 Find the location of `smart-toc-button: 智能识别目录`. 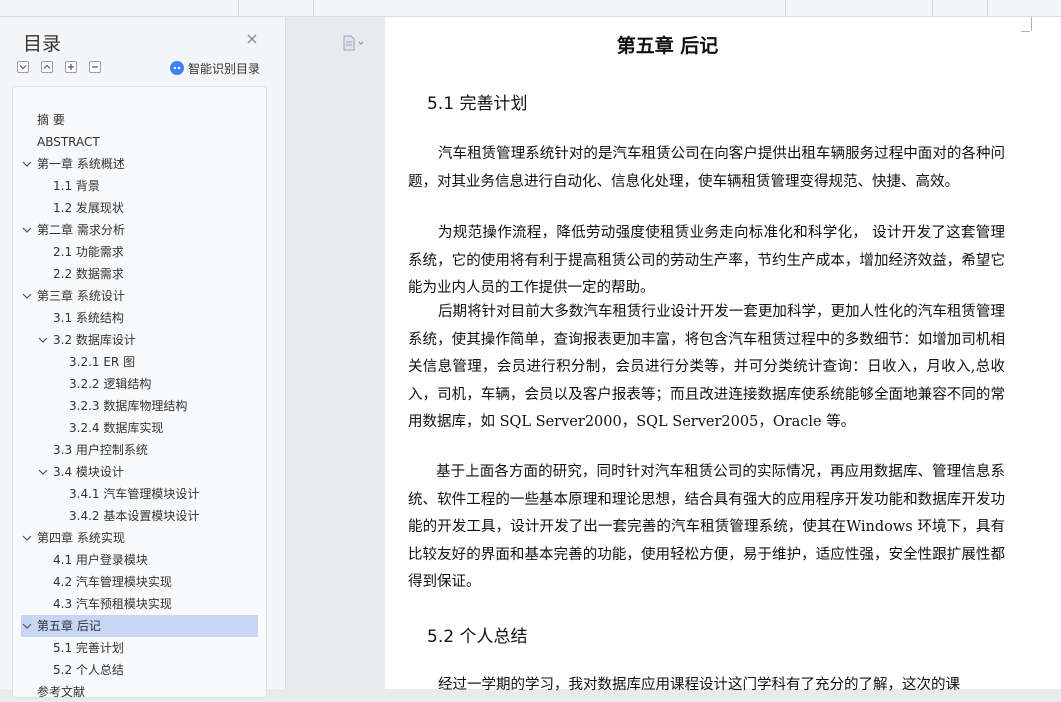

smart-toc-button: 智能识别目录 is located at coordinates (215, 68).